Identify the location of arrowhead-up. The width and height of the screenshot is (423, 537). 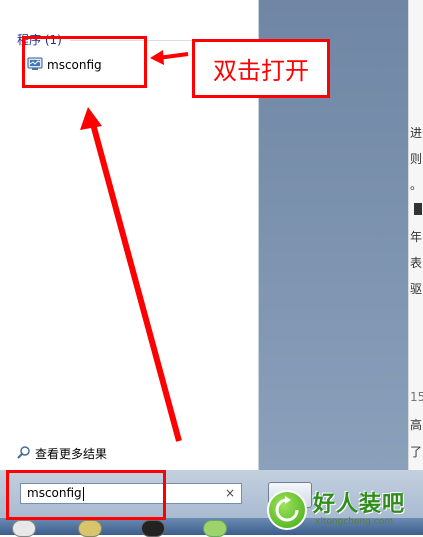
(91, 118).